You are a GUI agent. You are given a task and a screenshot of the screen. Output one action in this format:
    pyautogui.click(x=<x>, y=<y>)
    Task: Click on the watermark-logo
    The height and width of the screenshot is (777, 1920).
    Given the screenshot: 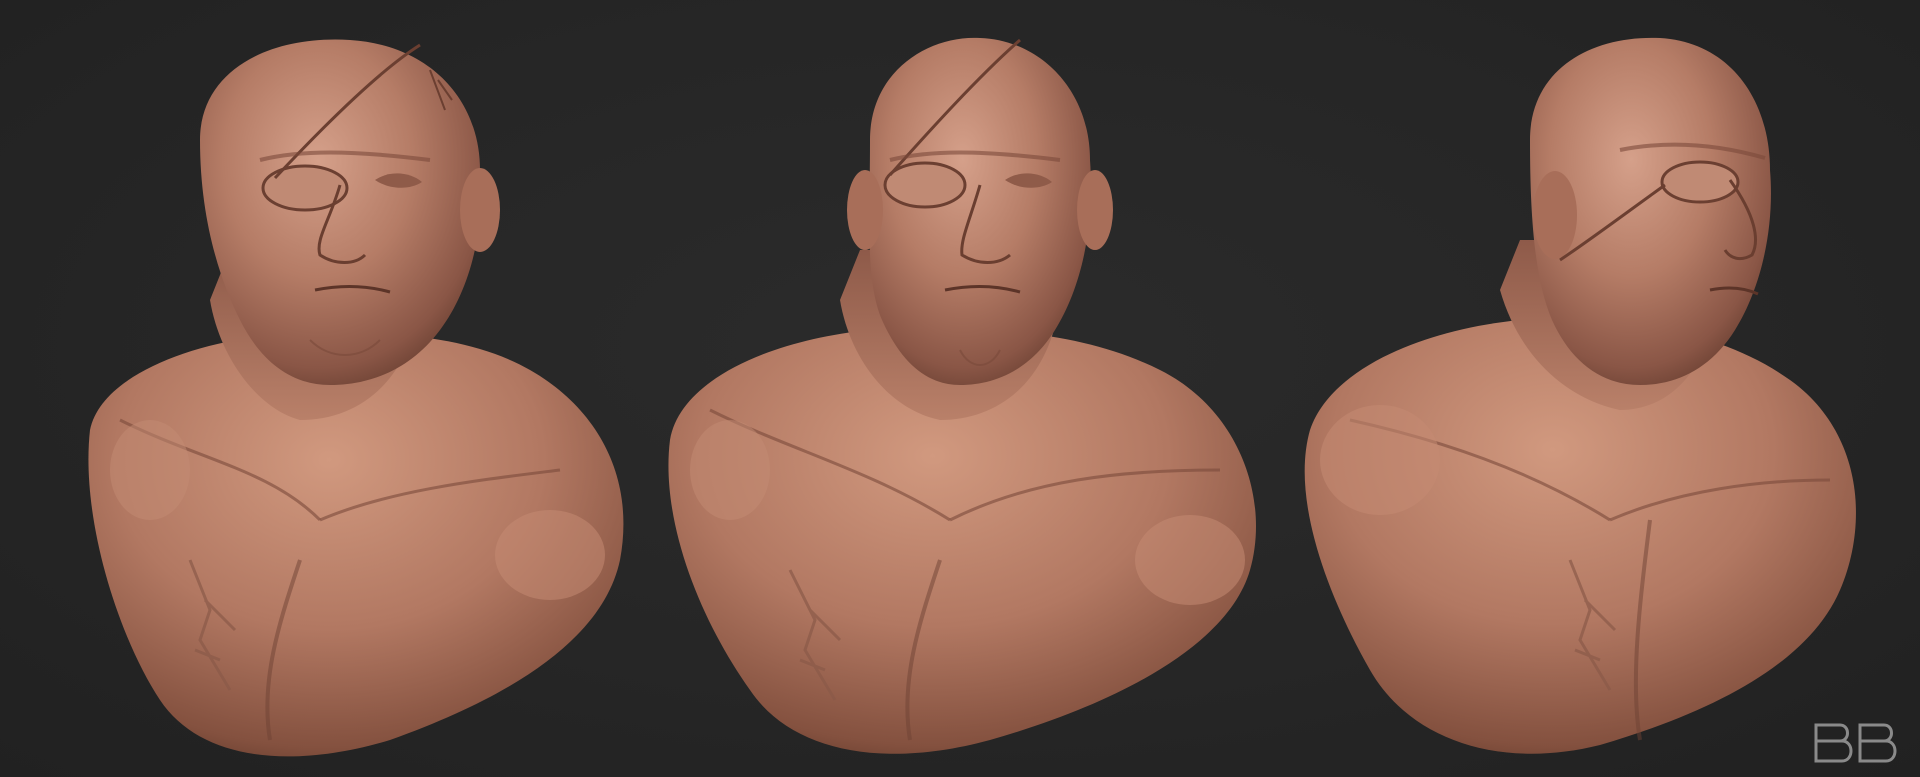 What is the action you would take?
    pyautogui.click(x=1856, y=743)
    